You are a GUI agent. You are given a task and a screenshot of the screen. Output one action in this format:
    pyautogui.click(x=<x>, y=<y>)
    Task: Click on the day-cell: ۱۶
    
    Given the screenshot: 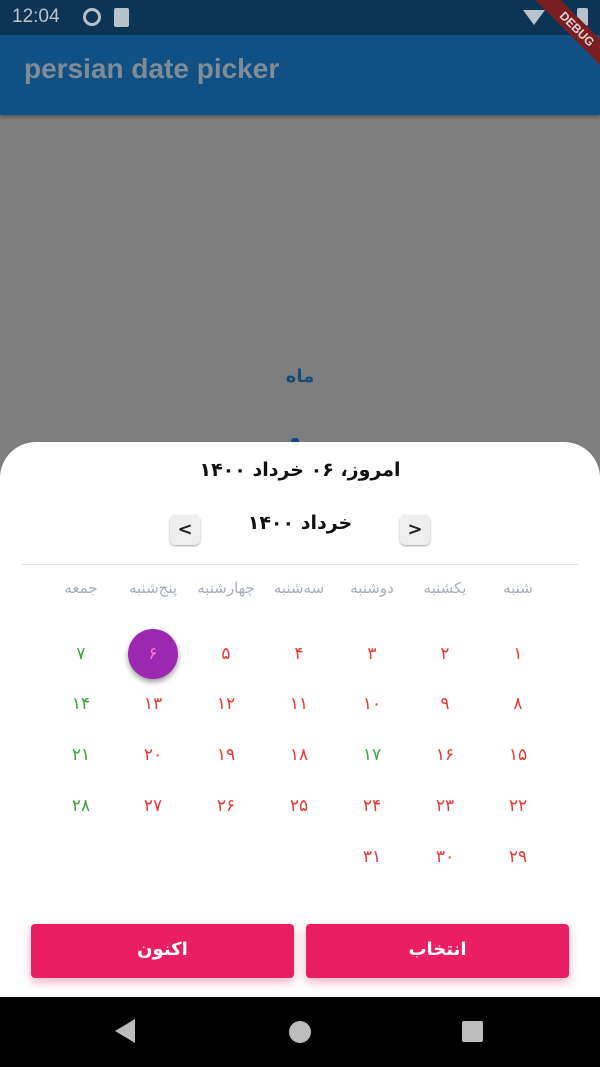 What is the action you would take?
    pyautogui.click(x=445, y=755)
    